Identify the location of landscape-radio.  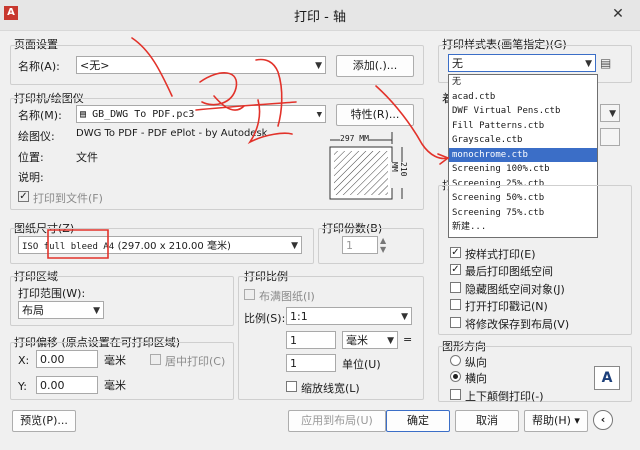
(455, 376).